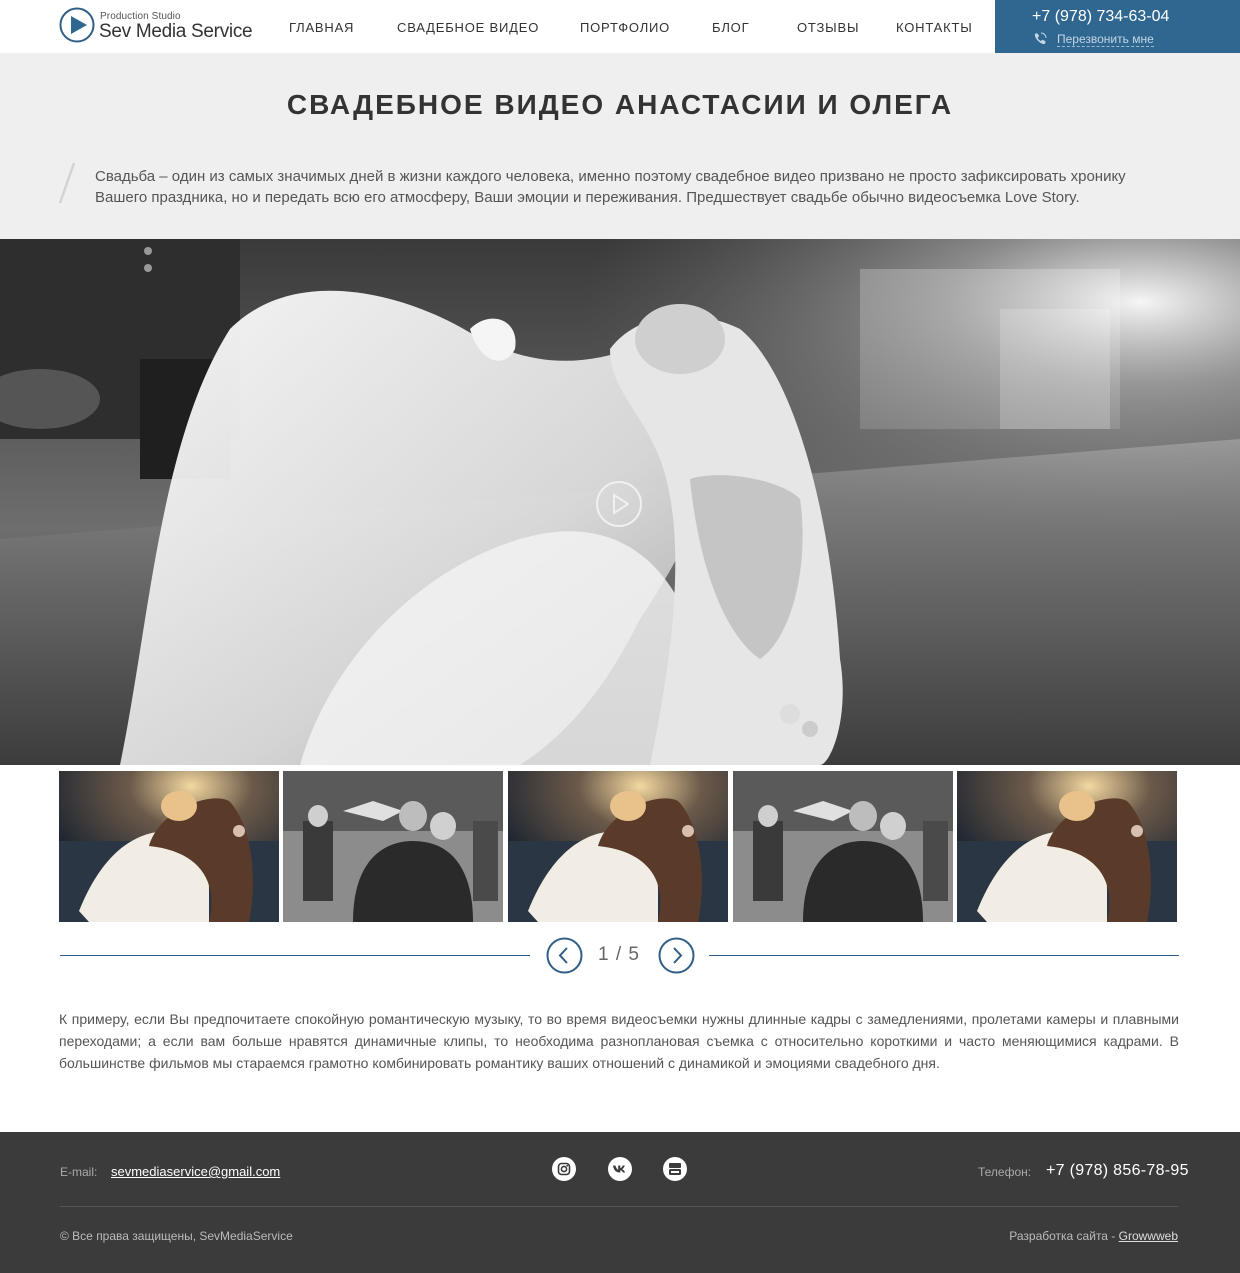 The height and width of the screenshot is (1273, 1240). I want to click on nav-item-blog: БЛОГ, so click(730, 27).